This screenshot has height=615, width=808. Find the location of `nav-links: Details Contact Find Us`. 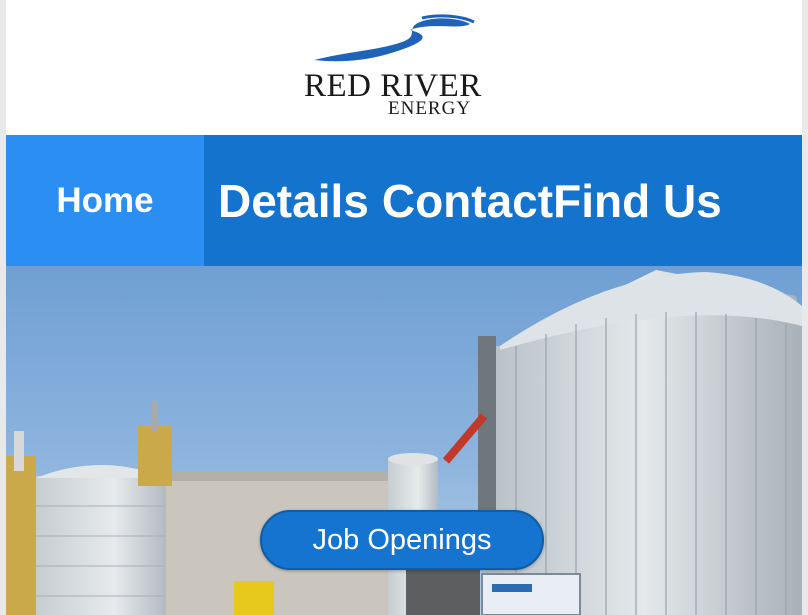

nav-links: Details Contact Find Us is located at coordinates (463, 200).